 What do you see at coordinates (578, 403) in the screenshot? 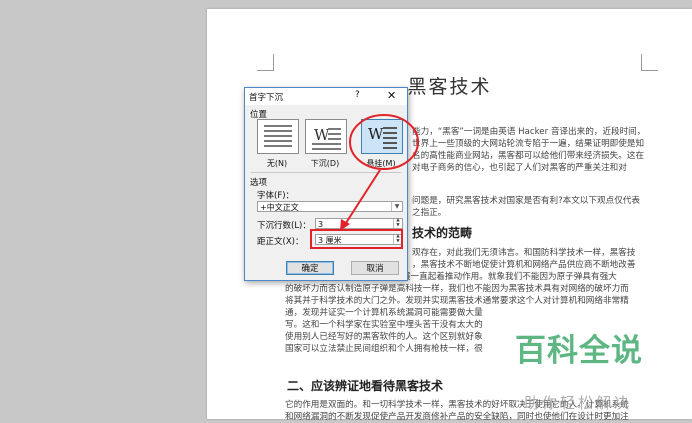
I see `watermark-tagline: 助你轻松解决` at bounding box center [578, 403].